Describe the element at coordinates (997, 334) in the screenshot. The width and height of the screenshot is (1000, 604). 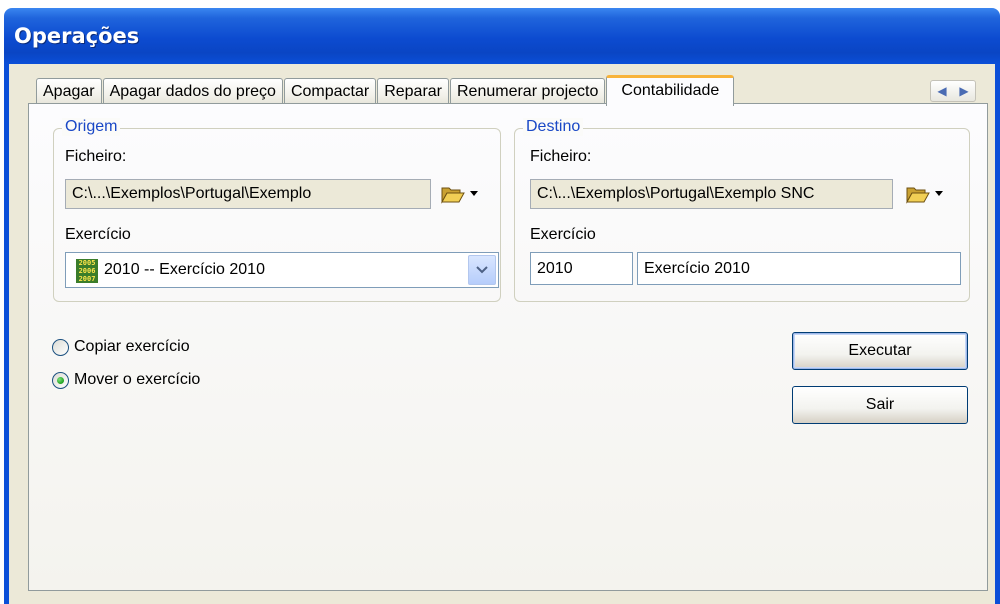
I see `window-frame-right` at that location.